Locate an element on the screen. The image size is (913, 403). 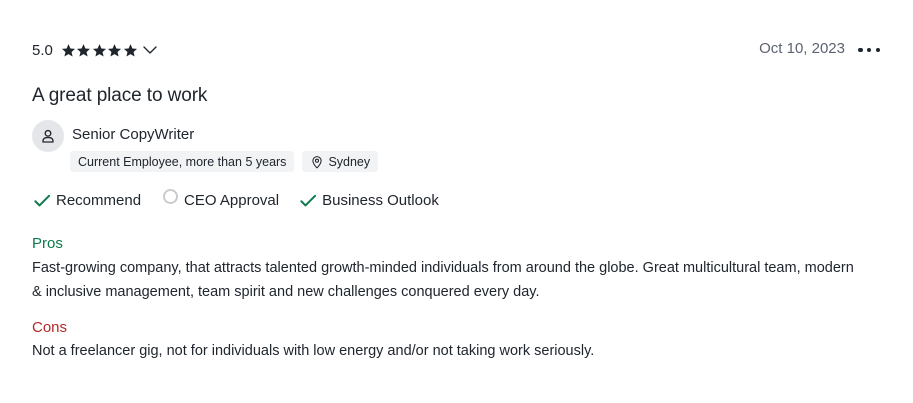
more-horizontal-icon is located at coordinates (860, 50).